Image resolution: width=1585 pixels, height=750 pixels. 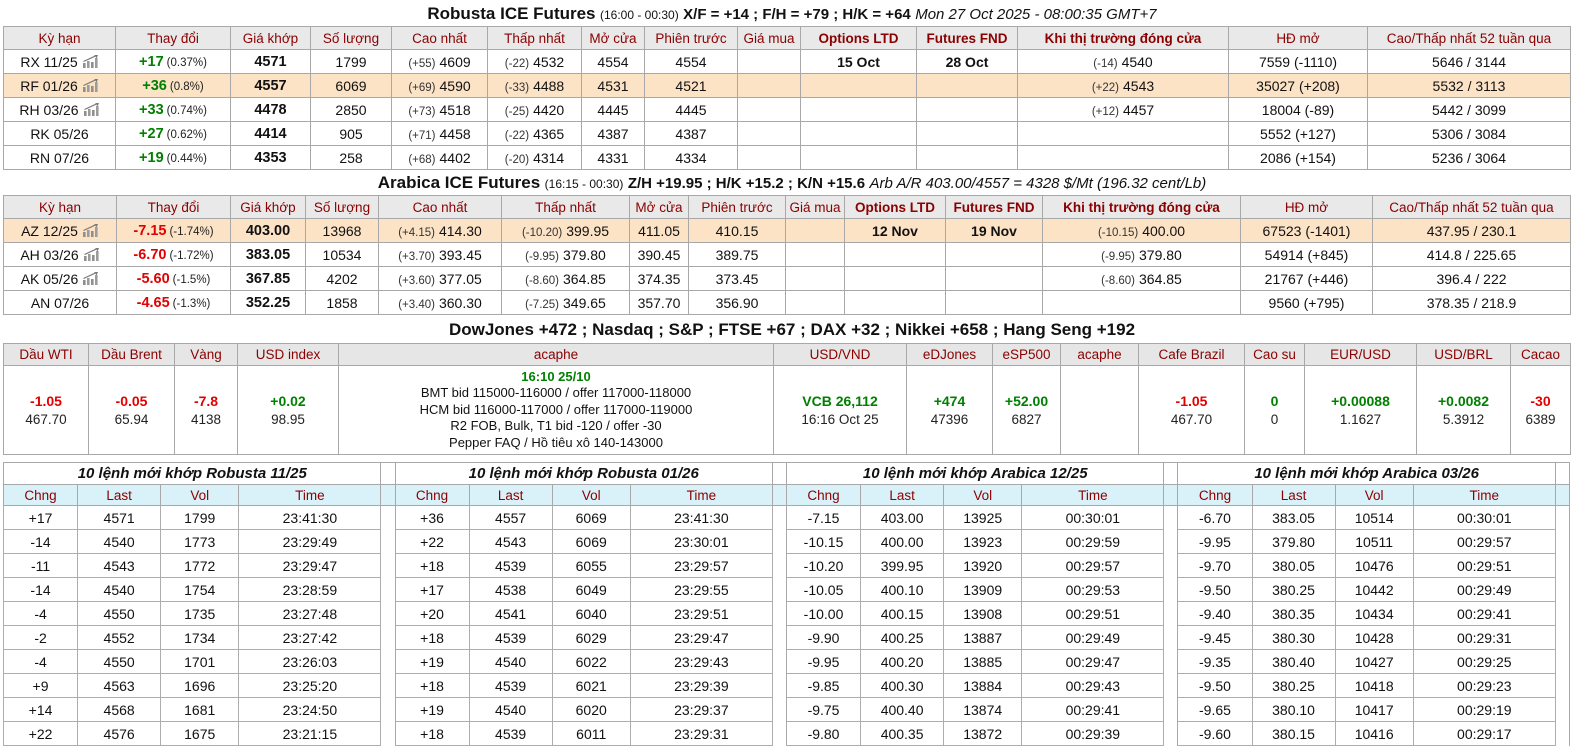 I want to click on range-52w-cell: 378.35 / 218.9, so click(x=1471, y=302).